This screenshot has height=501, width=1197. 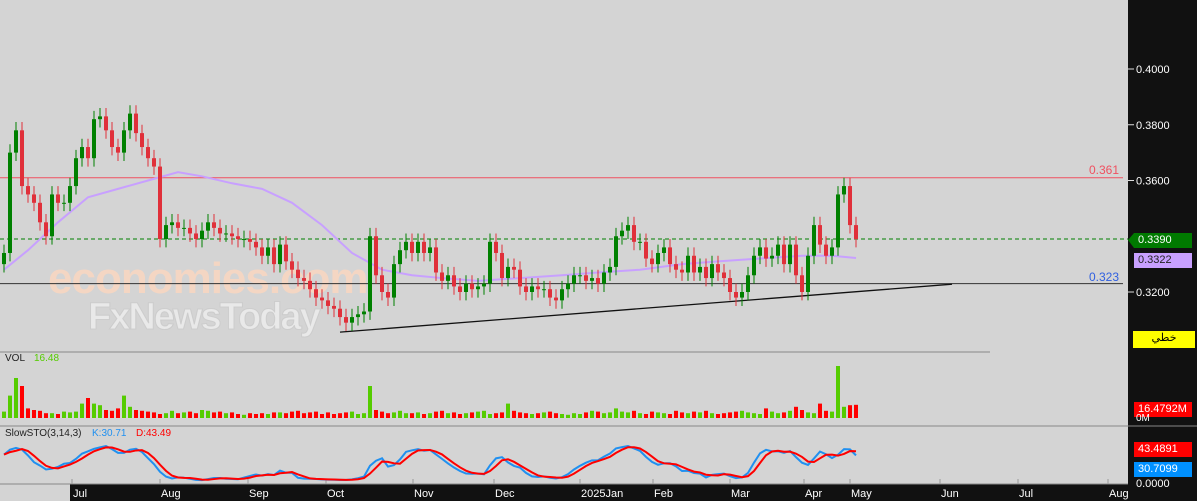 I want to click on stochastic-k-tag: 30.7099, so click(x=1163, y=469).